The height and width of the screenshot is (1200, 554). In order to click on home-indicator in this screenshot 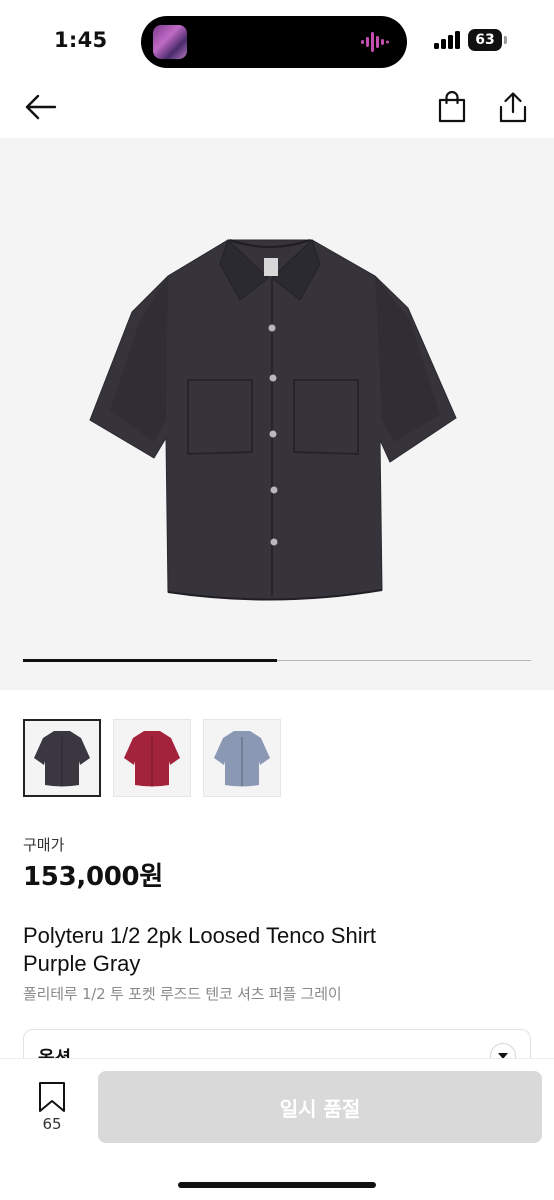, I will do `click(277, 1185)`.